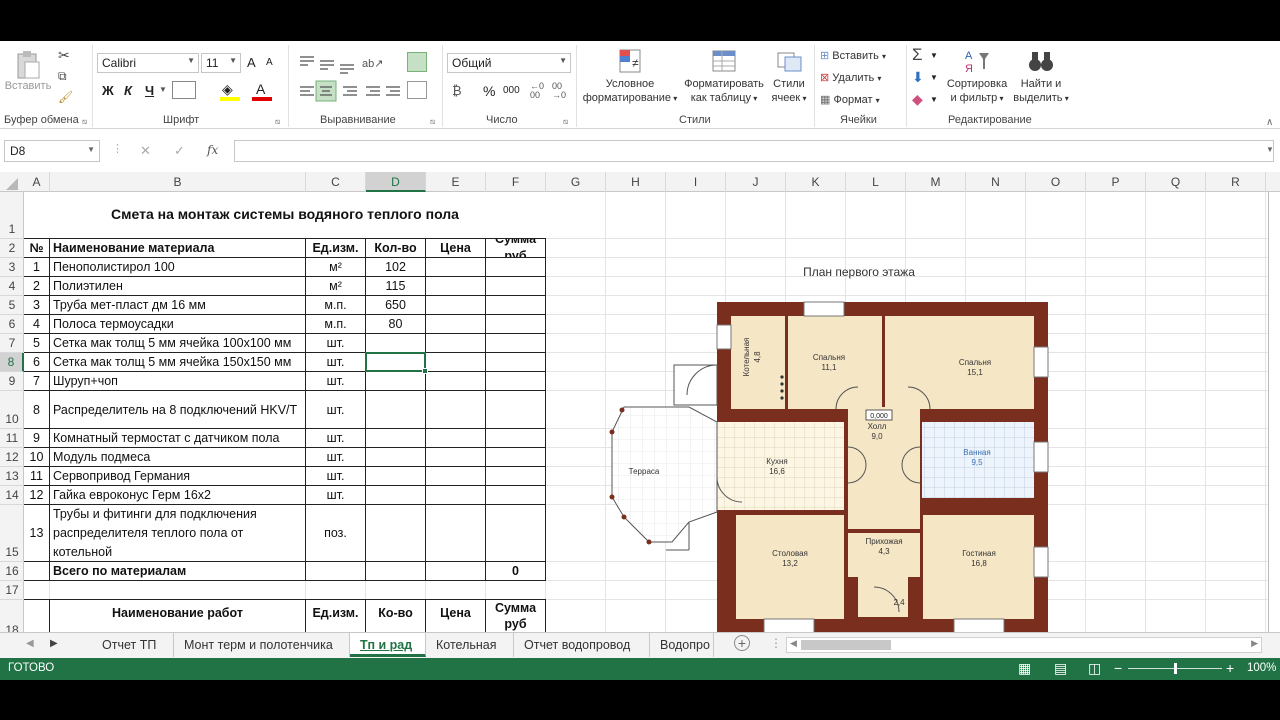 This screenshot has width=1280, height=720. What do you see at coordinates (1116, 182) in the screenshot?
I see `column-header-p: P` at bounding box center [1116, 182].